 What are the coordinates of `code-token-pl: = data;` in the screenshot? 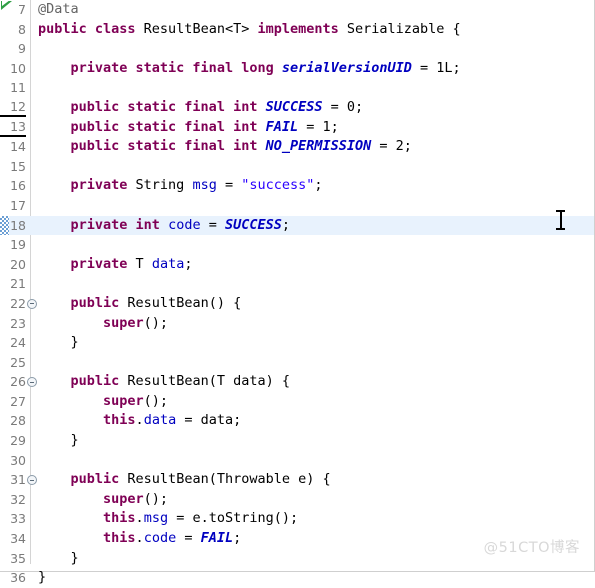 It's located at (209, 420).